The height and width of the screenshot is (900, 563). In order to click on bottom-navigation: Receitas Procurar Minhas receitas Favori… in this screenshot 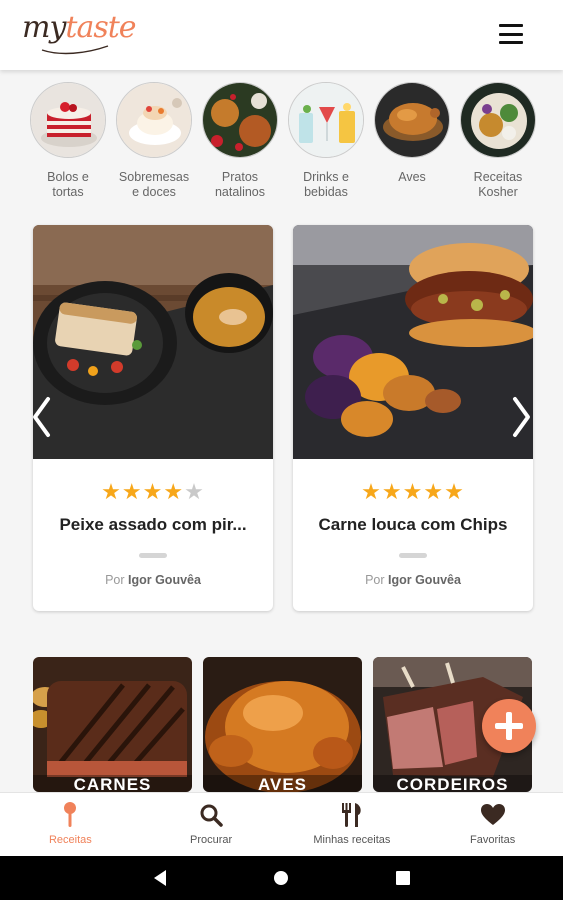, I will do `click(281, 824)`.